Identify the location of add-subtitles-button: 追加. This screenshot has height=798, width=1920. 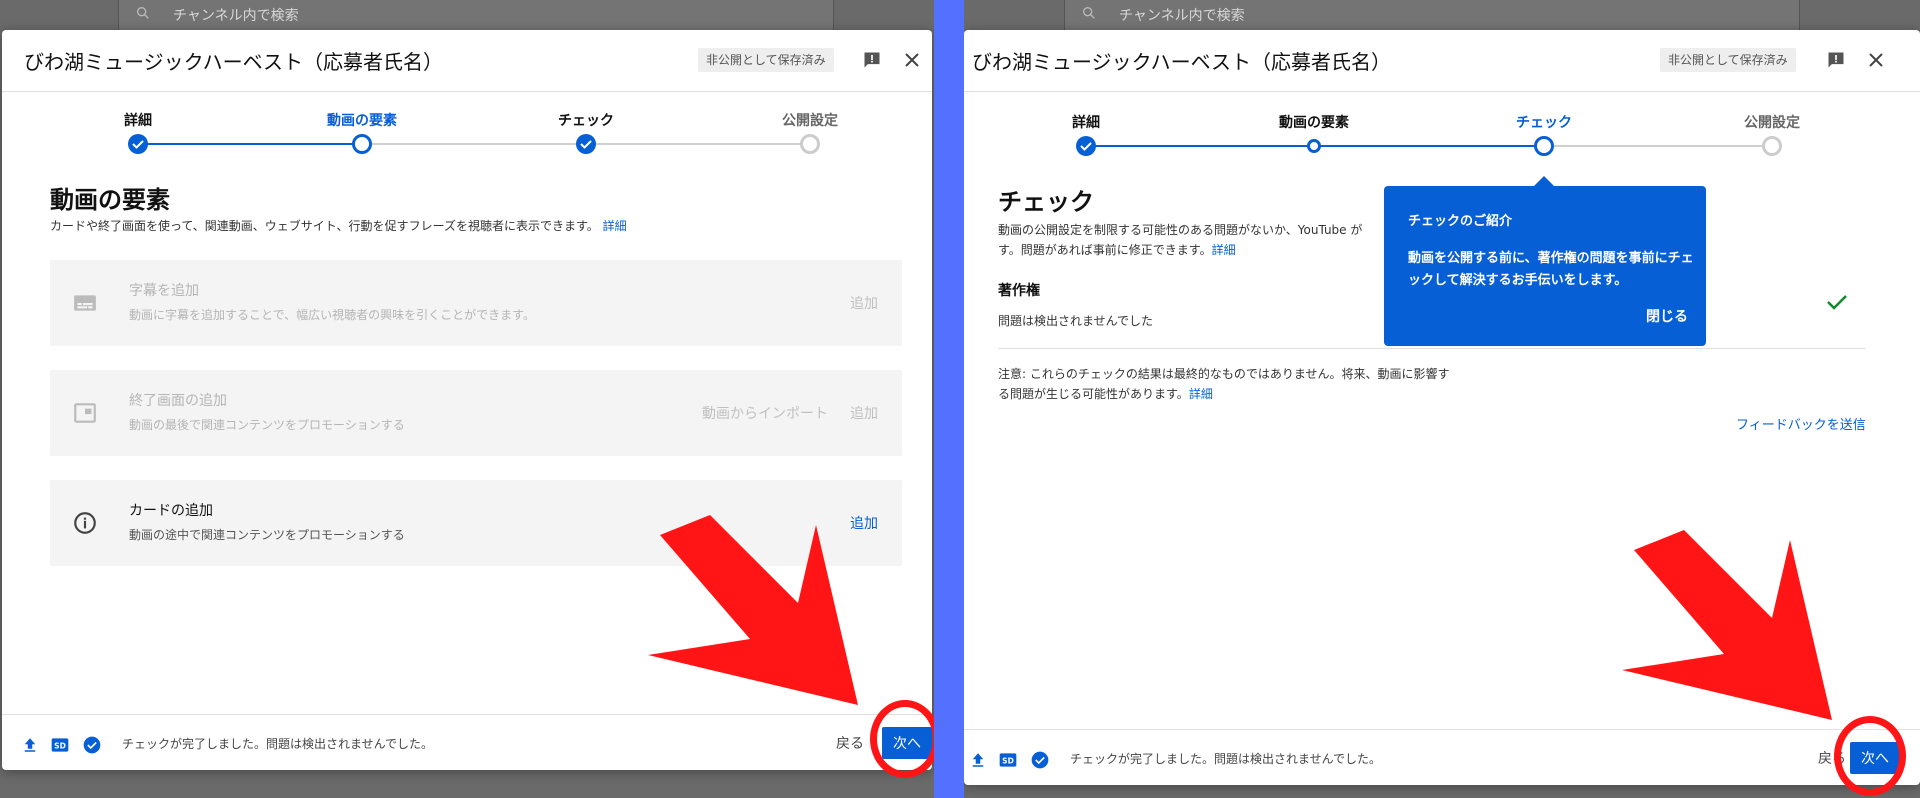
(864, 303).